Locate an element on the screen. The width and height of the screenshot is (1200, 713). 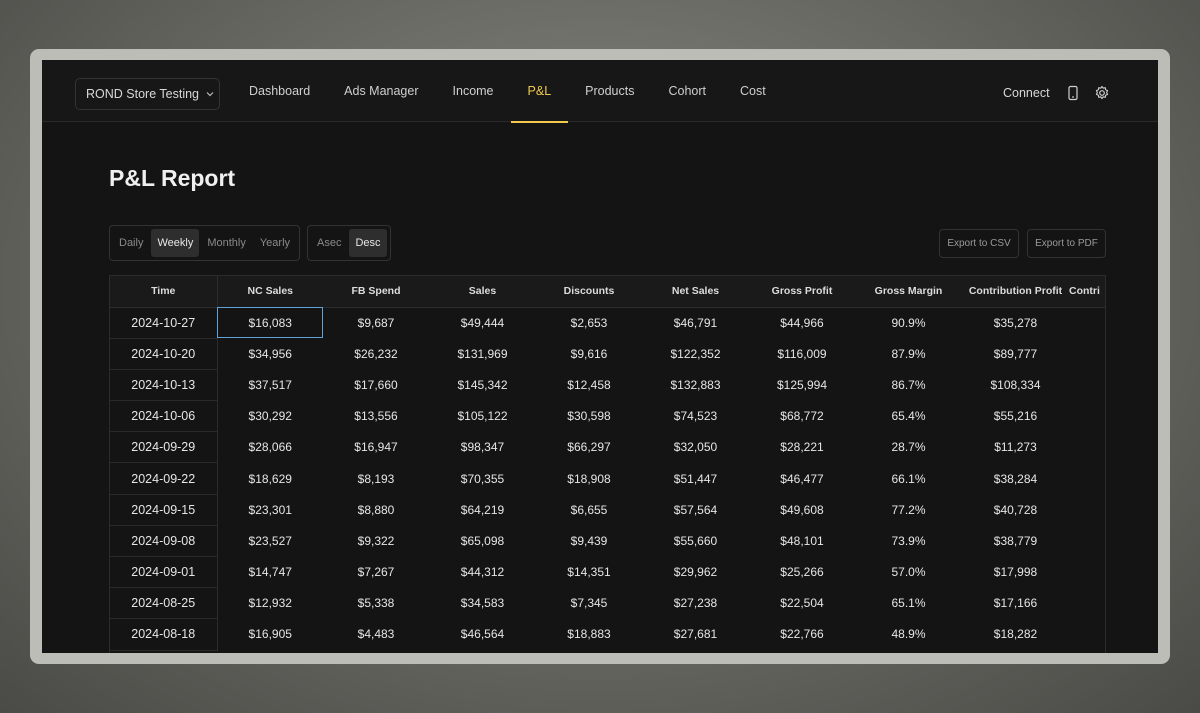
table-cell: $18,908 is located at coordinates (589, 478).